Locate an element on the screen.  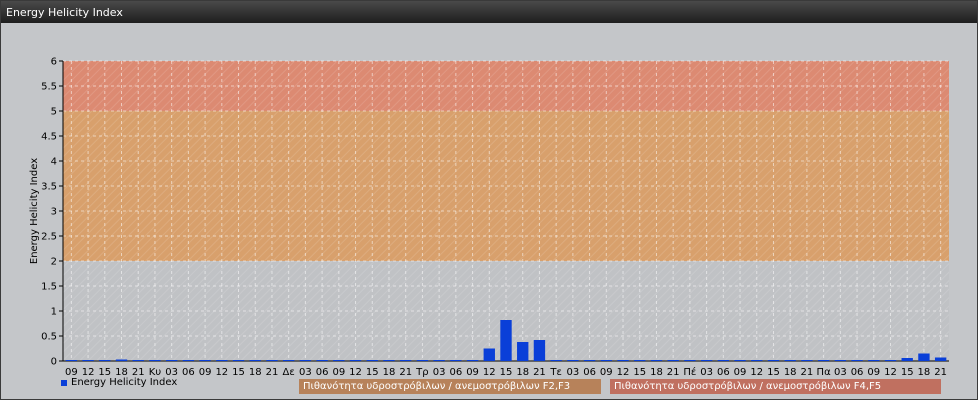
x-tick-label-28: 21 is located at coordinates (539, 372).